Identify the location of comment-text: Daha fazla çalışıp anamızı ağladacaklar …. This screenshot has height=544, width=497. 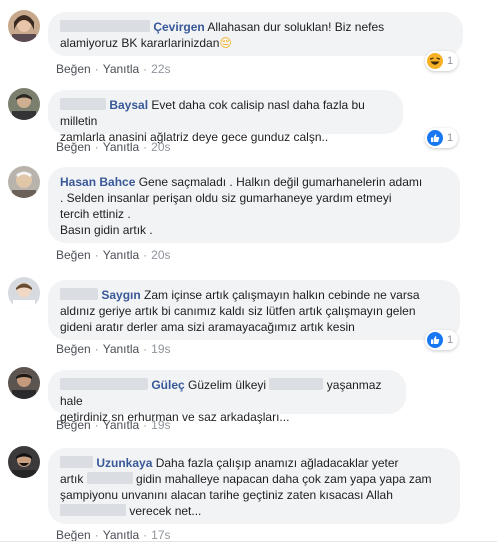
(277, 463).